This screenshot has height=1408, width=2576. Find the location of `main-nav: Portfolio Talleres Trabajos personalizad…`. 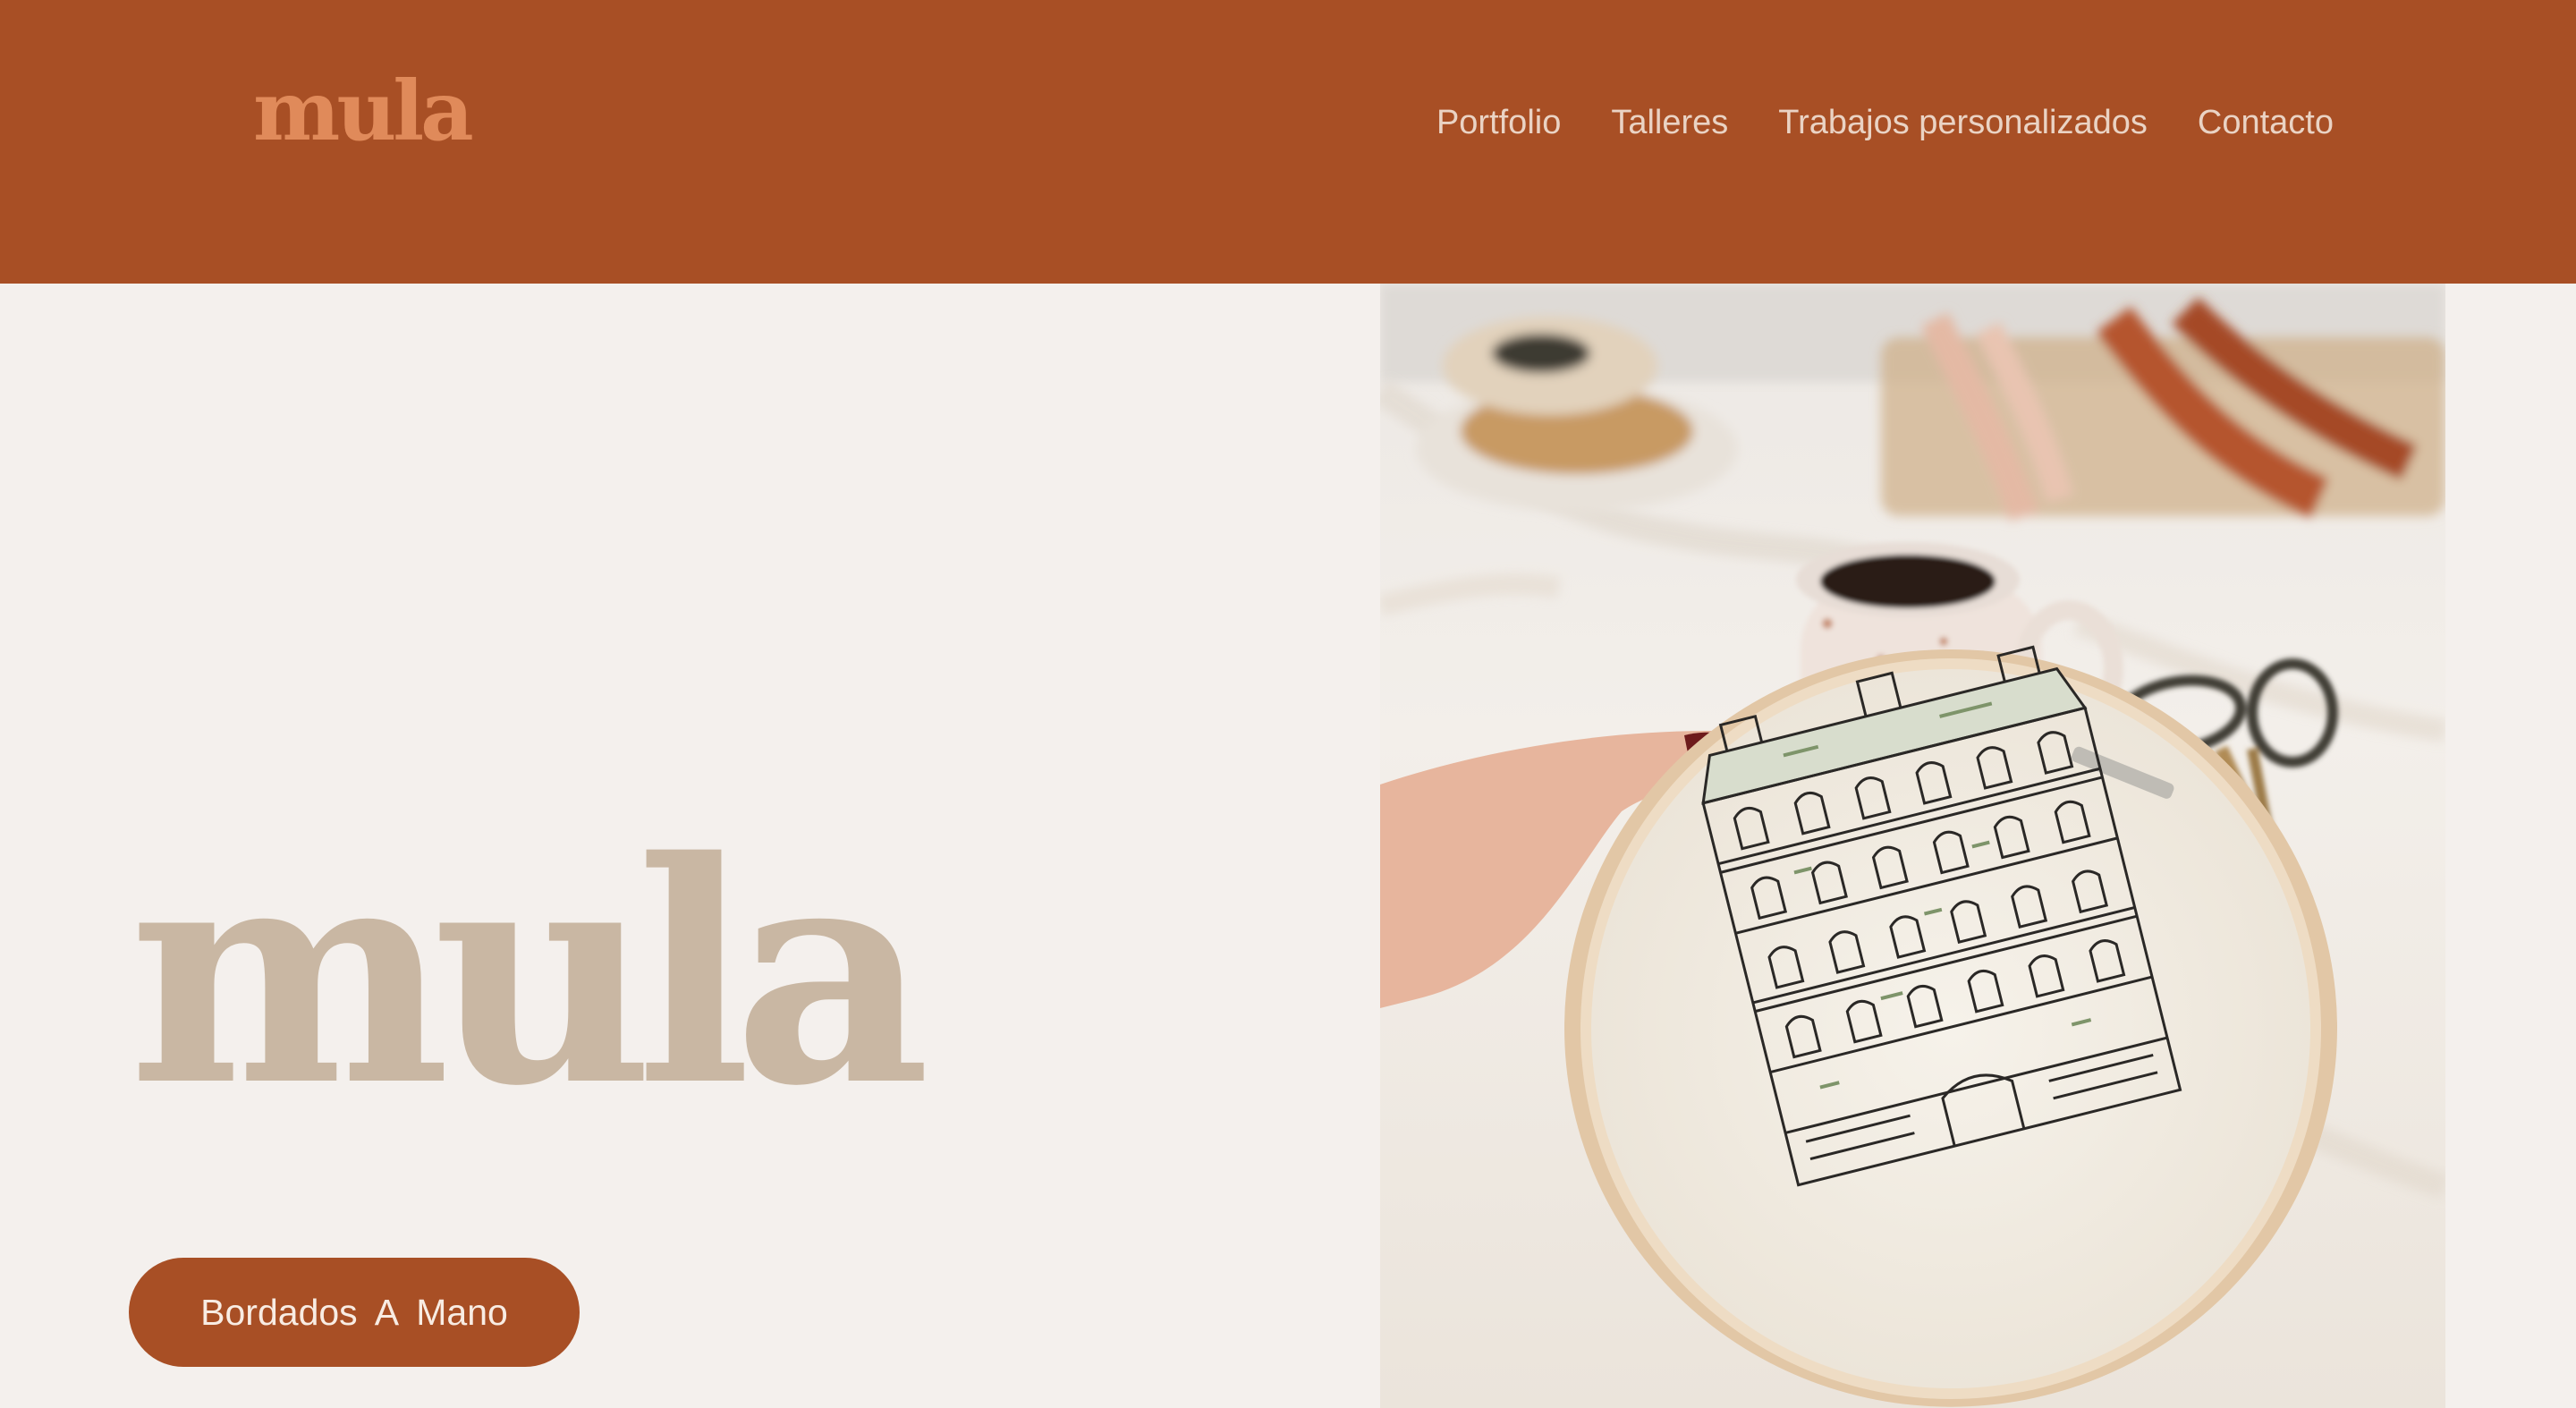

main-nav: Portfolio Talleres Trabajos personalizad… is located at coordinates (1885, 123).